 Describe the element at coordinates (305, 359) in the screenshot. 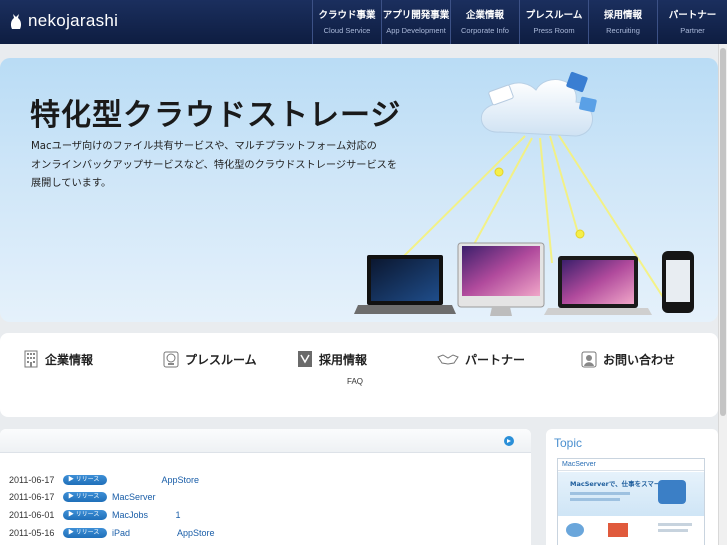

I see `recruit-icon` at that location.